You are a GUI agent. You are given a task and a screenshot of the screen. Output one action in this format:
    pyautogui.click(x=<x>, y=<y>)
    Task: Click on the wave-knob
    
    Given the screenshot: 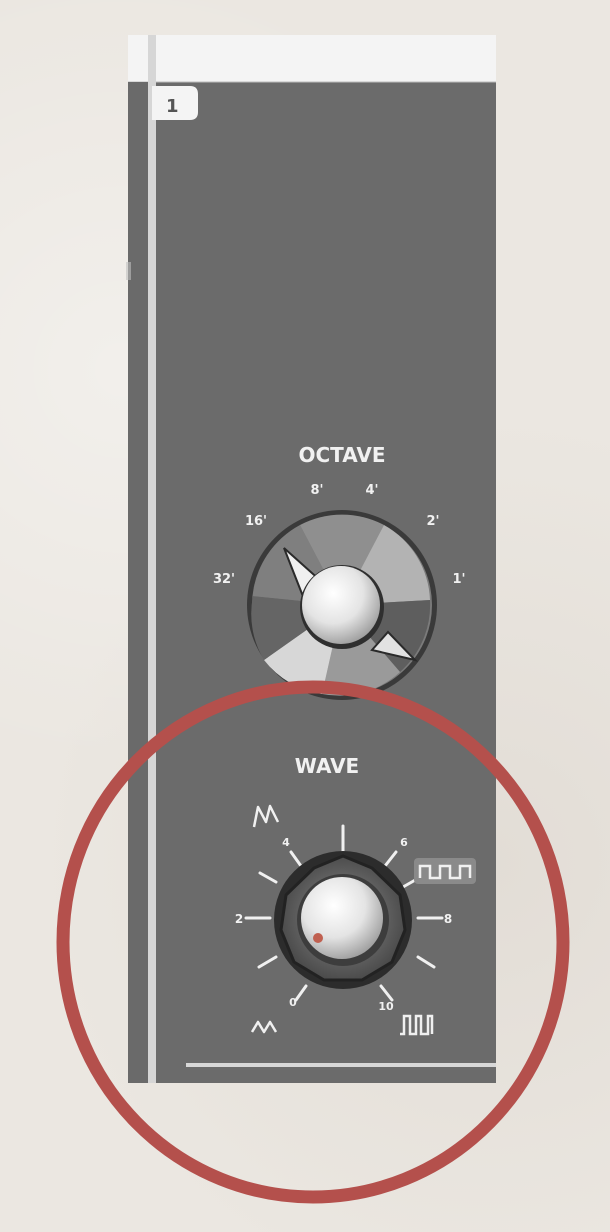 What is the action you would take?
    pyautogui.click(x=343, y=920)
    